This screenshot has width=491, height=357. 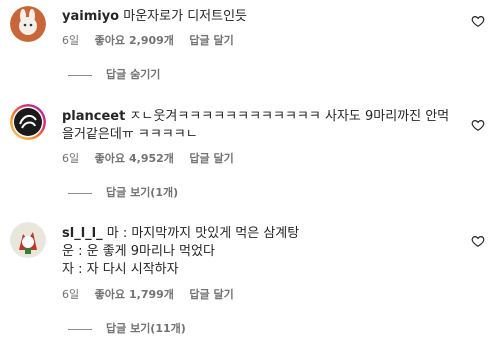 I want to click on comment-body-line: 운 : 운 좋게 9마리나 먹었다, so click(x=138, y=251).